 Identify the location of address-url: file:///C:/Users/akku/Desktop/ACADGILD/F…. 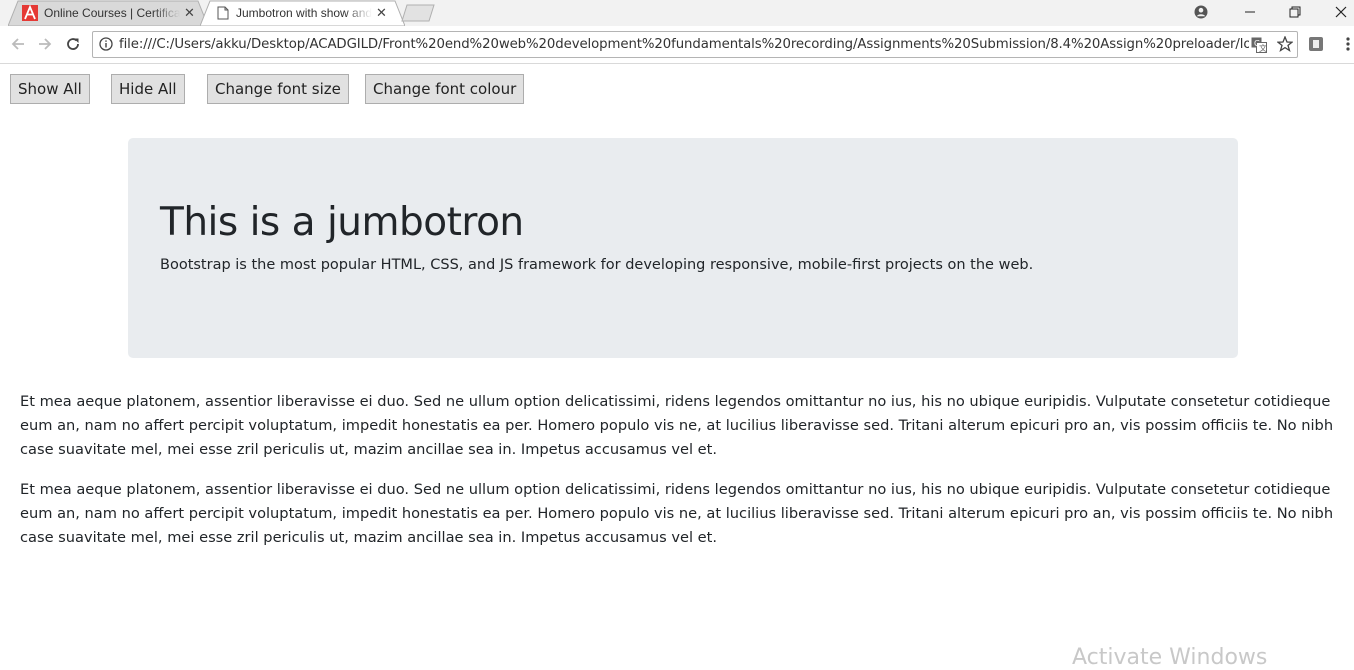
(684, 44).